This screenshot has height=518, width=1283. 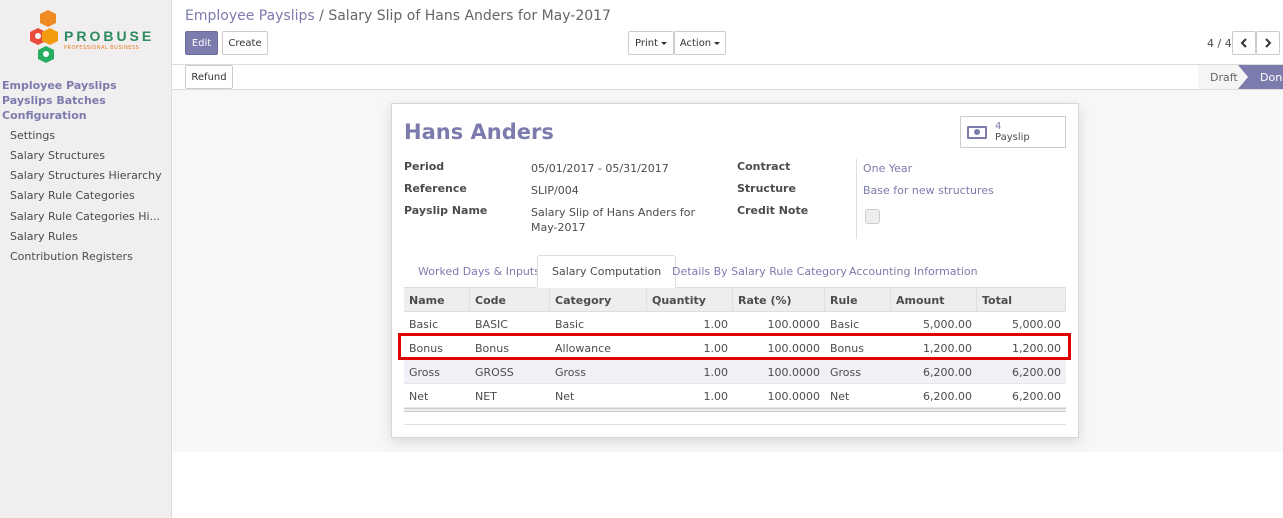 What do you see at coordinates (646, 43) in the screenshot?
I see `print-label: Print` at bounding box center [646, 43].